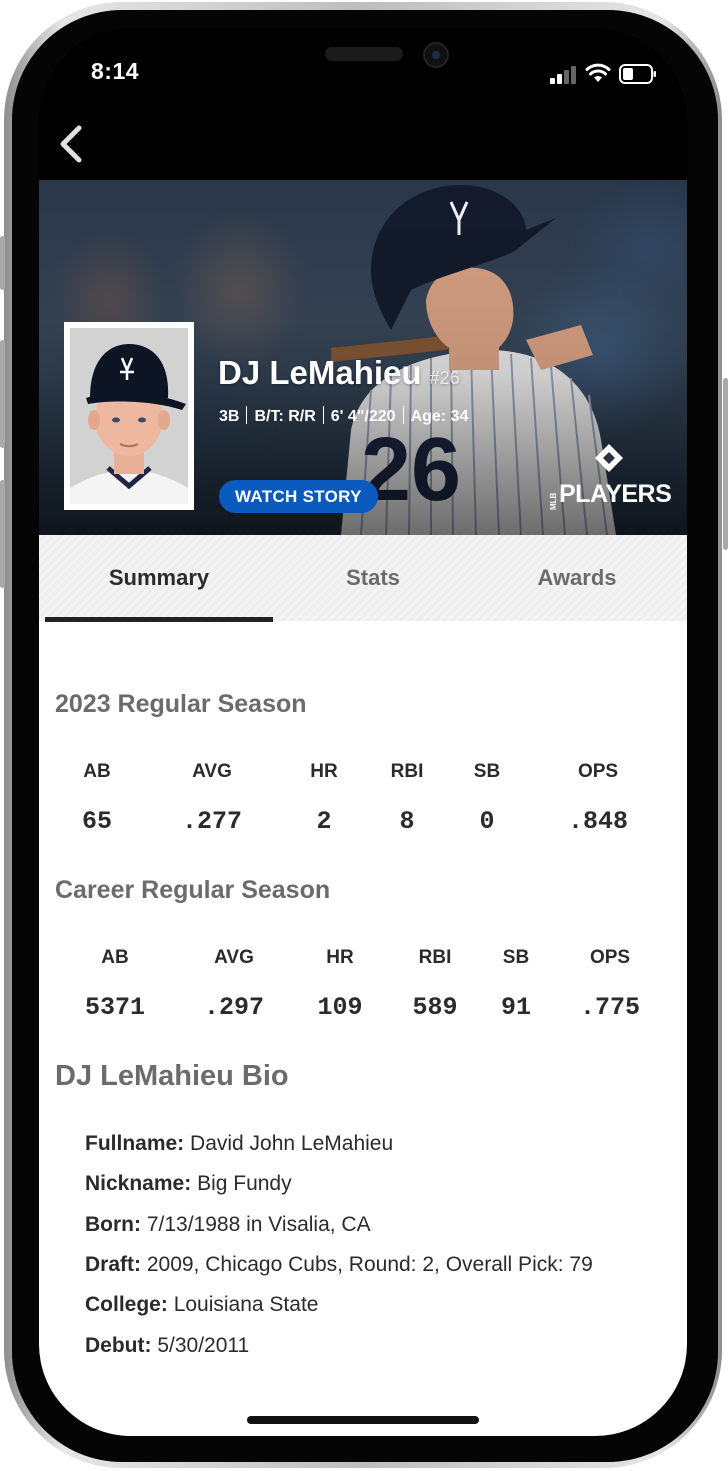 Image resolution: width=728 pixels, height=1471 pixels. What do you see at coordinates (193, 890) in the screenshot?
I see `career-stats-title: Career Regular Season` at bounding box center [193, 890].